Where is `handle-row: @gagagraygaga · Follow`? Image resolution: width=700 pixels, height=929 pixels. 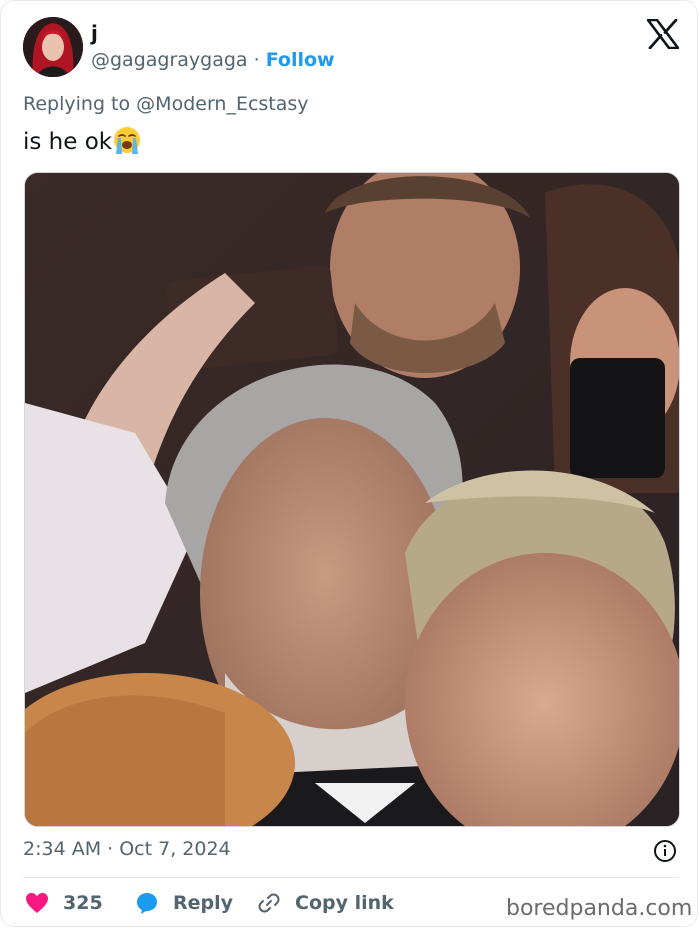 handle-row: @gagagraygaga · Follow is located at coordinates (213, 60).